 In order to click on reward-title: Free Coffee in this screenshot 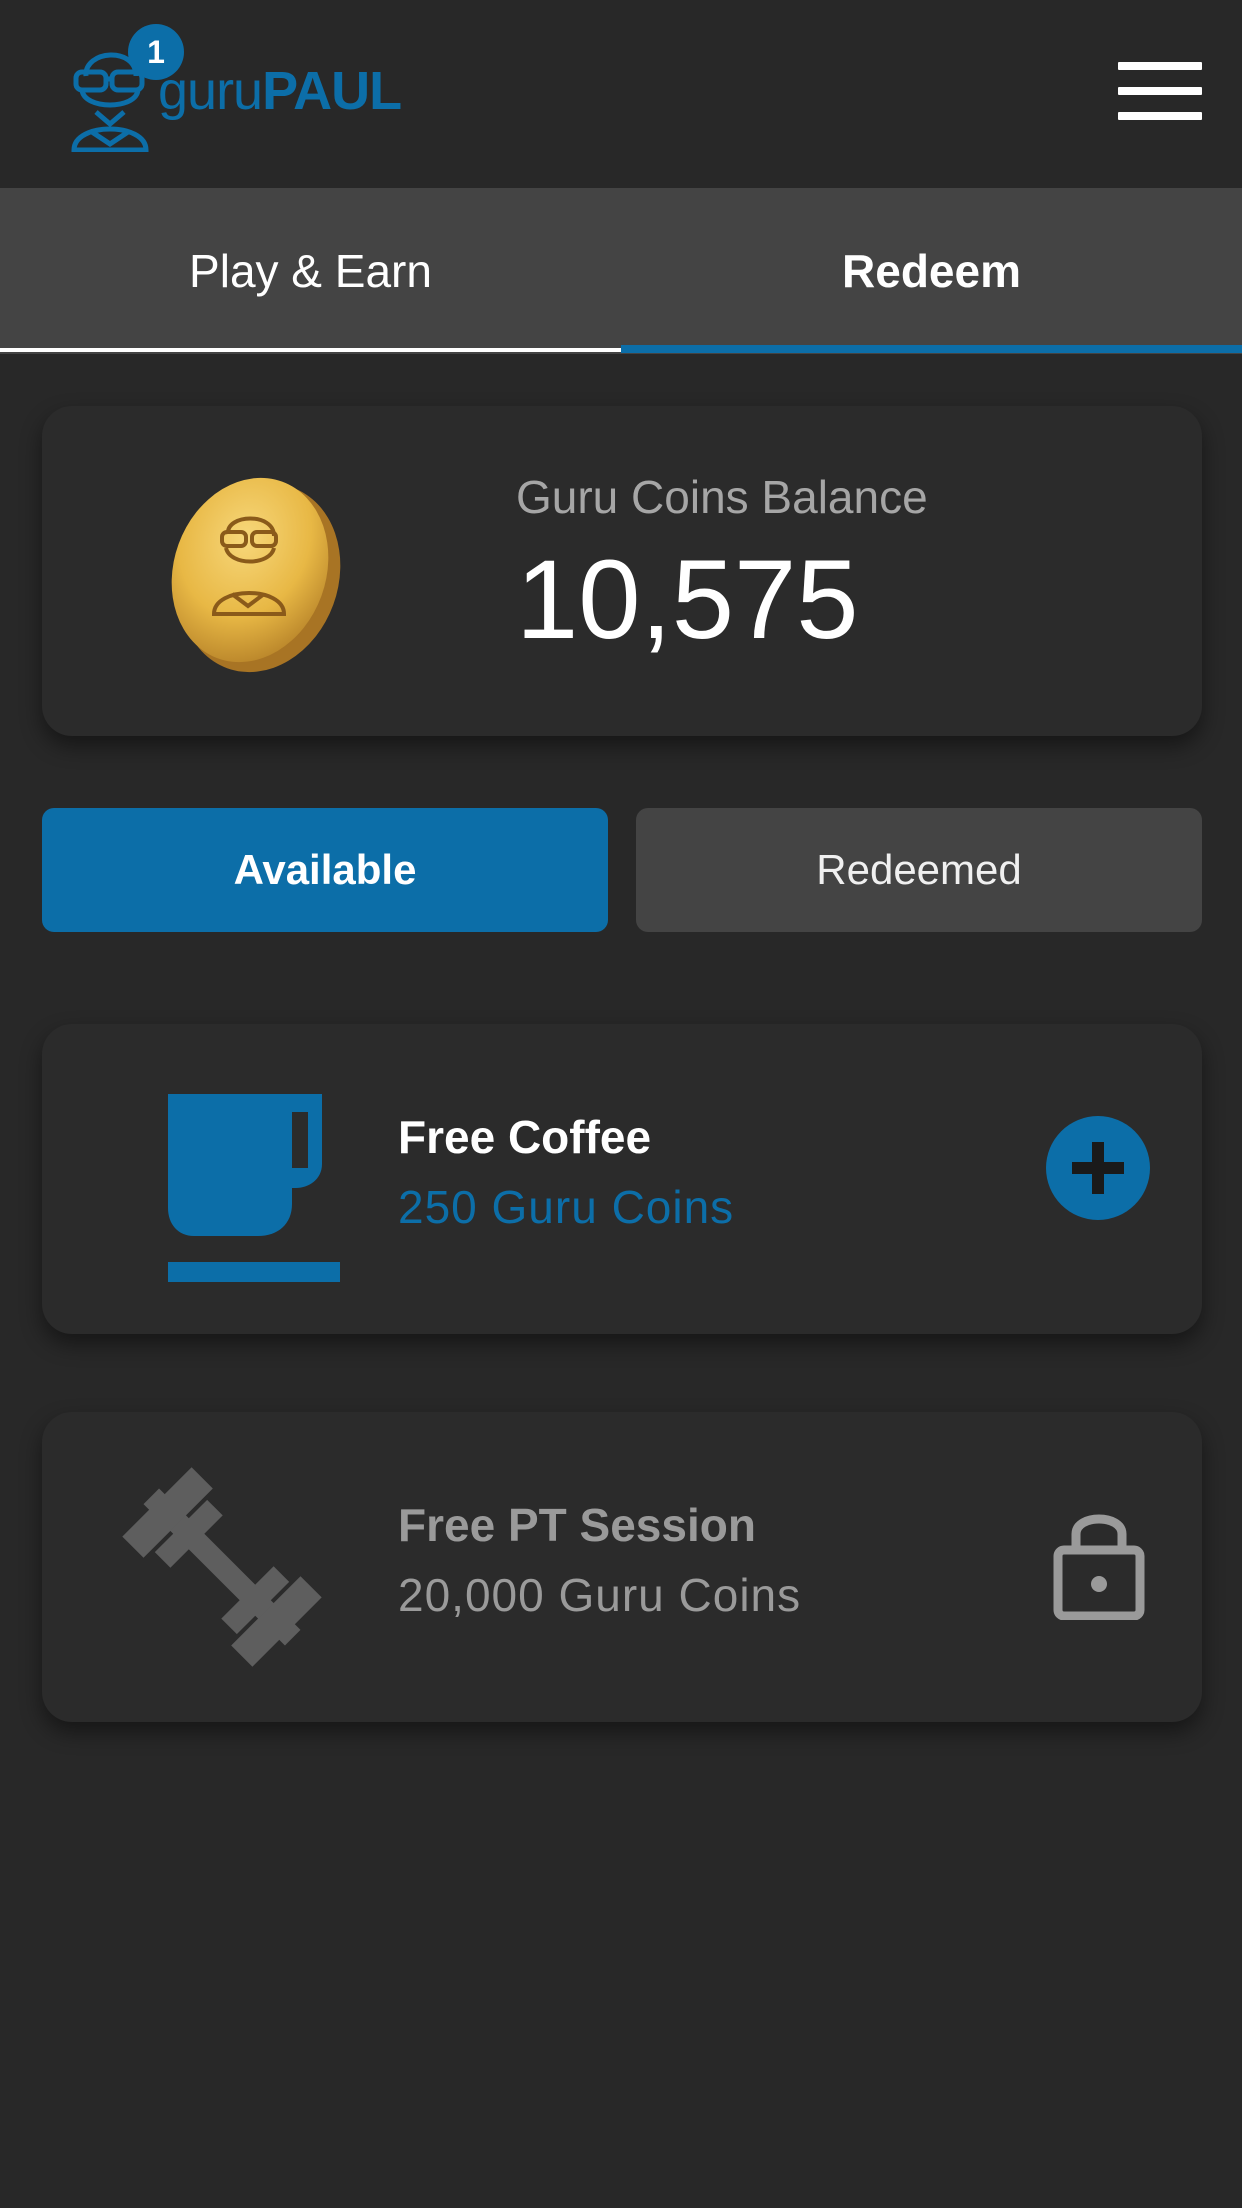, I will do `click(525, 1137)`.